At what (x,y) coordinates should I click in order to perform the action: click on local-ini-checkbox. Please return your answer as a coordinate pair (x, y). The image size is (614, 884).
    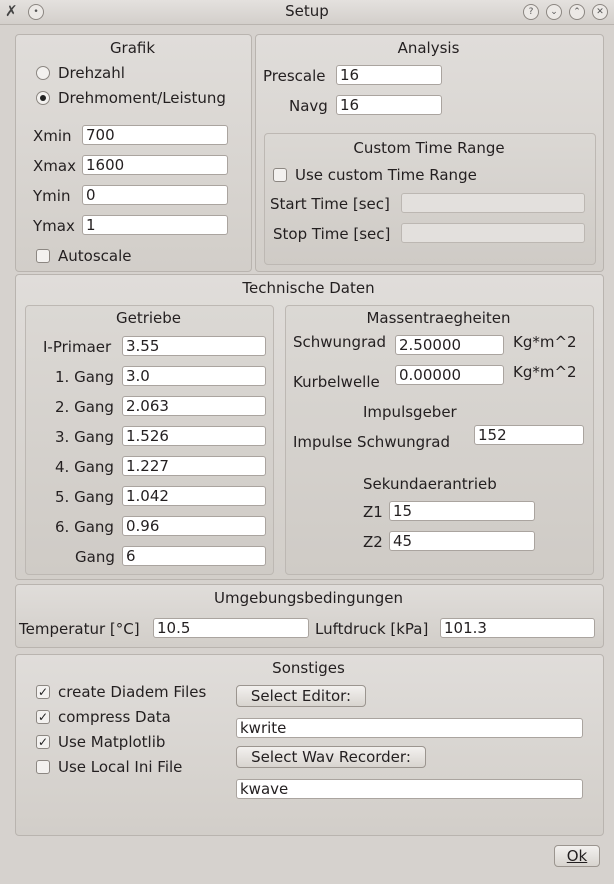
    Looking at the image, I should click on (43, 767).